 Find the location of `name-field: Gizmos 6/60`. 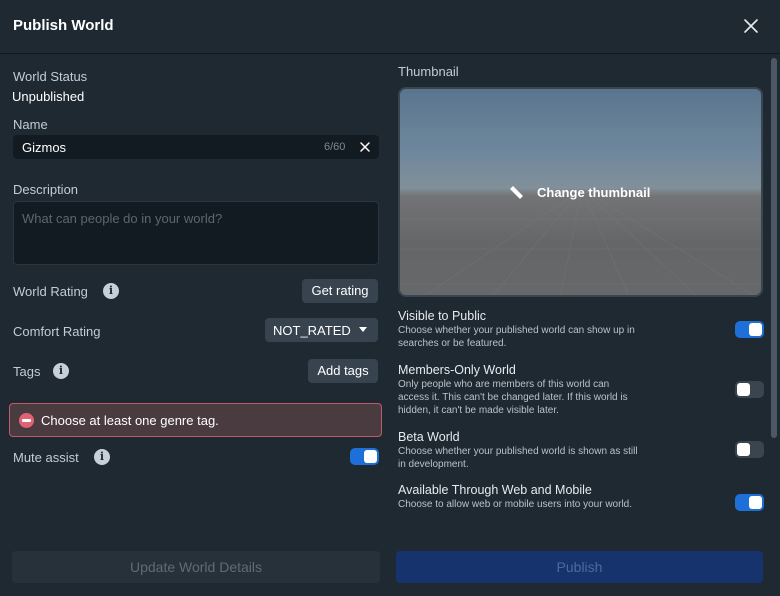

name-field: Gizmos 6/60 is located at coordinates (196, 147).